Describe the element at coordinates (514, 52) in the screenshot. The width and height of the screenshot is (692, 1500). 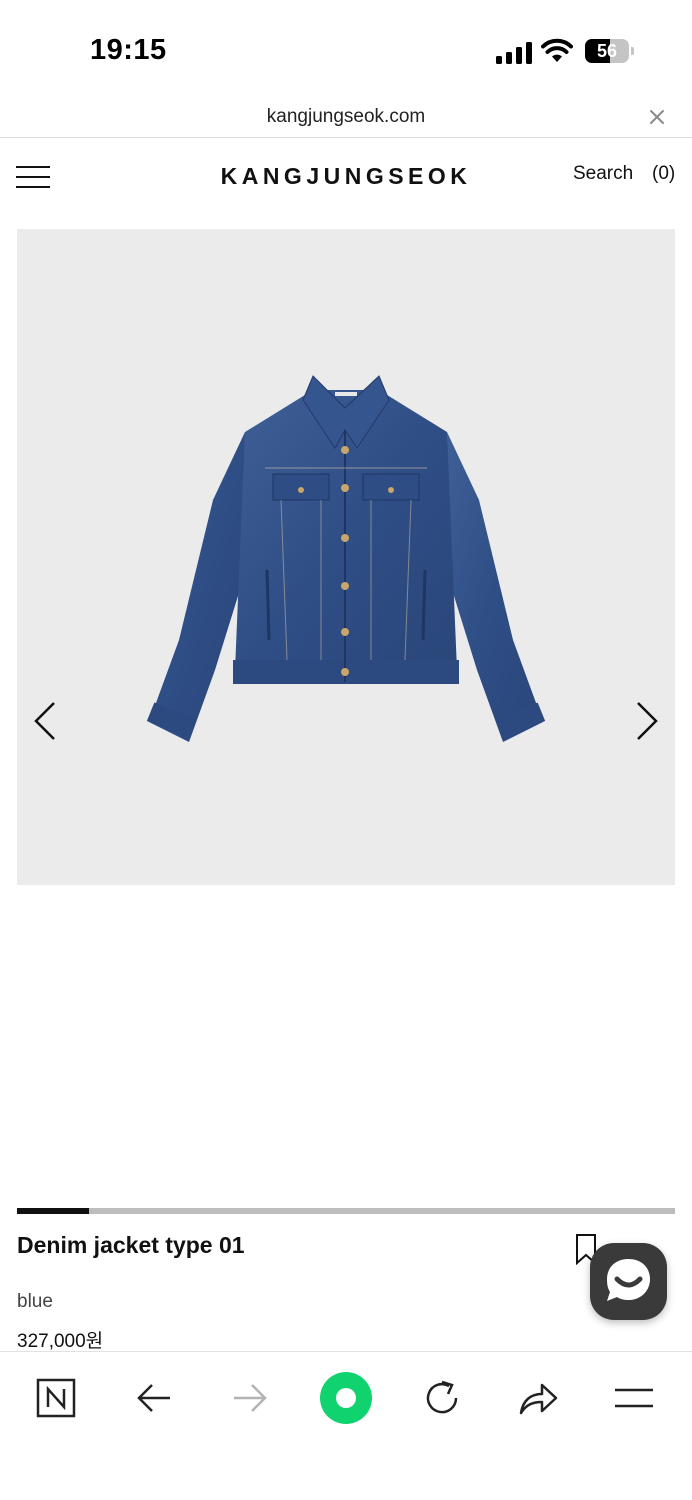
I see `cellular-signal-icon` at that location.